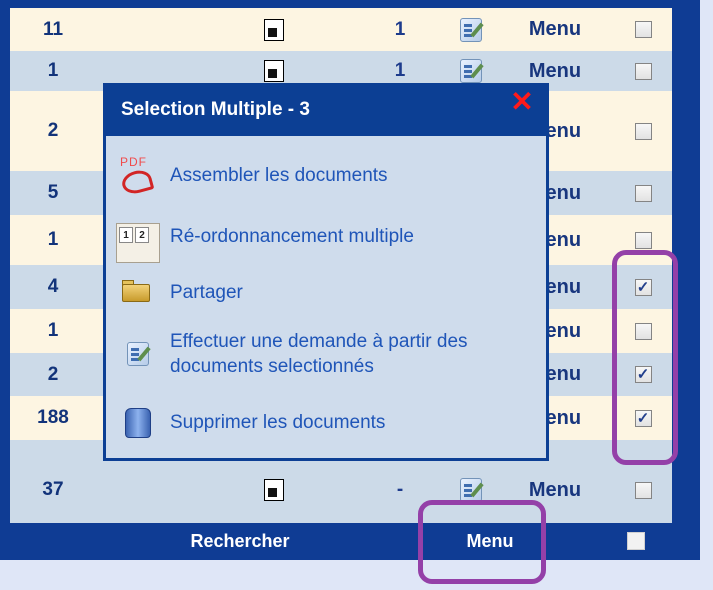 Image resolution: width=713 pixels, height=590 pixels. What do you see at coordinates (277, 422) in the screenshot?
I see `action-label: Supprimer les documents` at bounding box center [277, 422].